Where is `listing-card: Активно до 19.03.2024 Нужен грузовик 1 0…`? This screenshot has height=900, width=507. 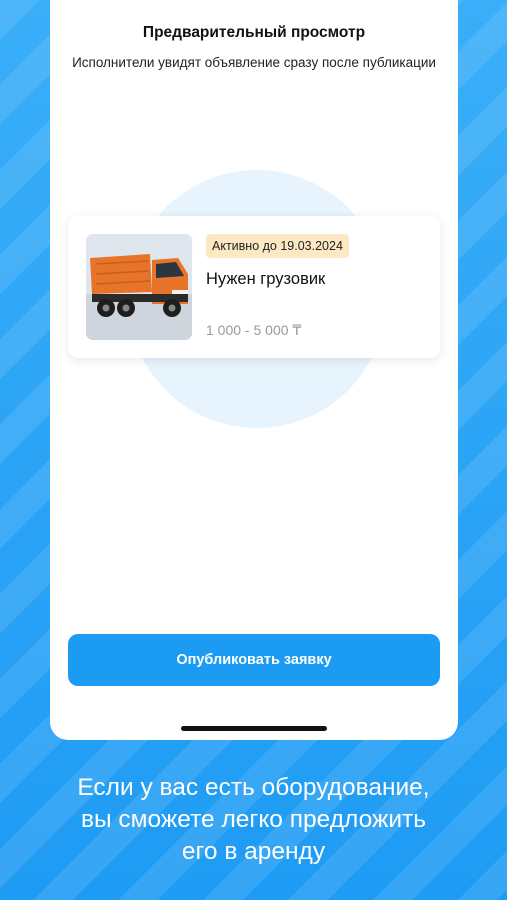 listing-card: Активно до 19.03.2024 Нужен грузовик 1 0… is located at coordinates (254, 287).